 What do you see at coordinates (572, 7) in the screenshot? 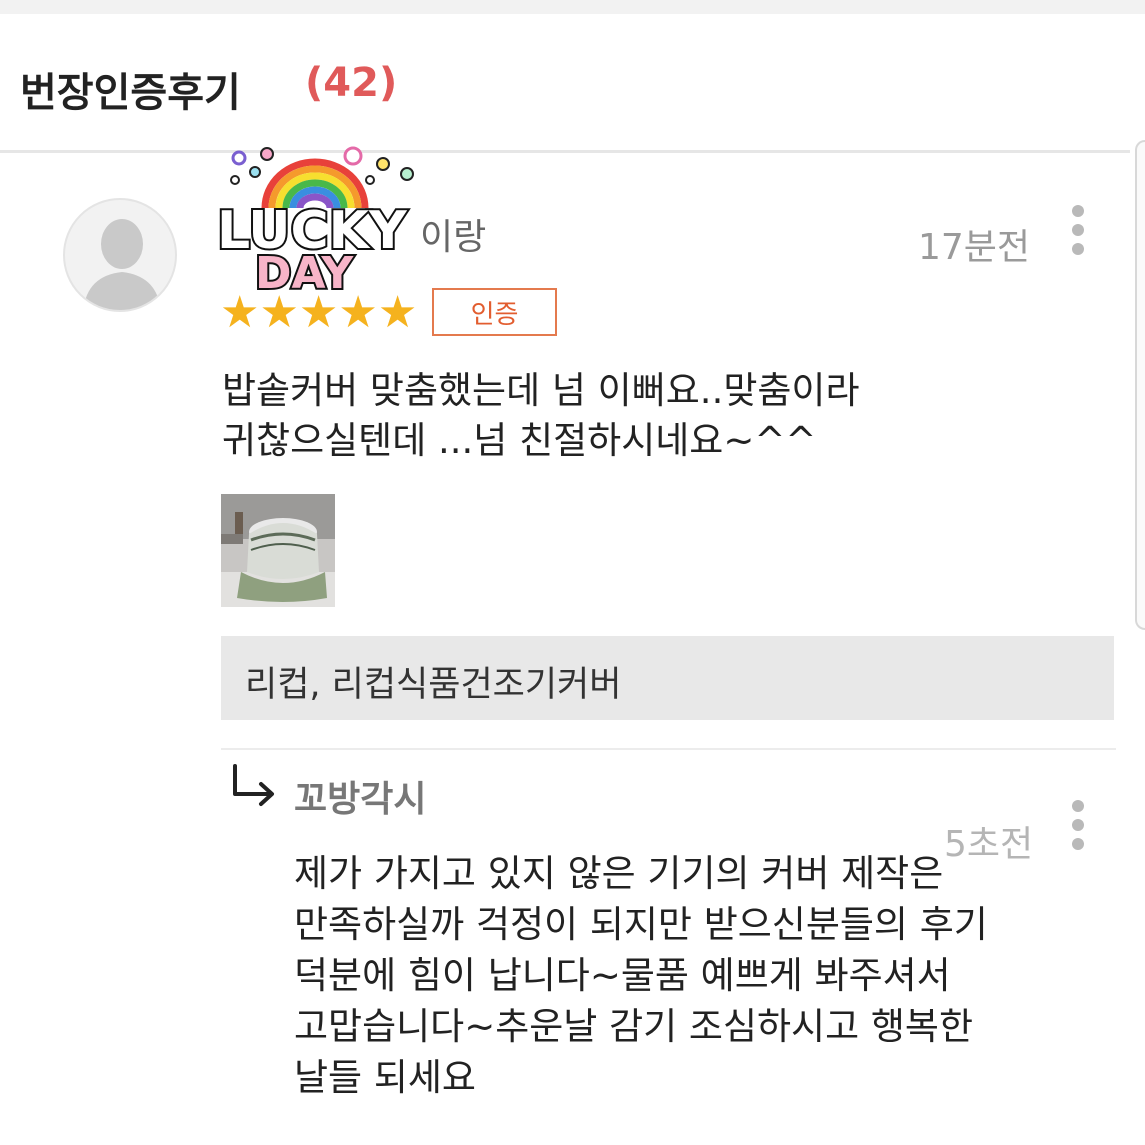
I see `status-strip` at bounding box center [572, 7].